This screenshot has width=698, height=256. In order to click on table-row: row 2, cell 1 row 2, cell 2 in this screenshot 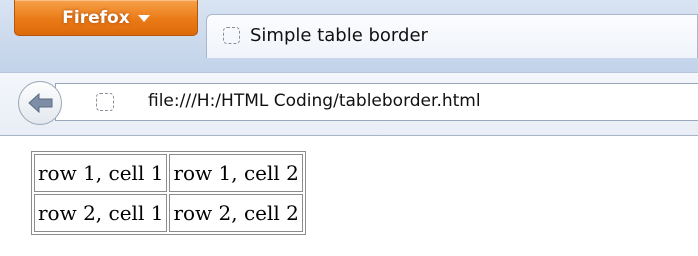, I will do `click(168, 213)`.